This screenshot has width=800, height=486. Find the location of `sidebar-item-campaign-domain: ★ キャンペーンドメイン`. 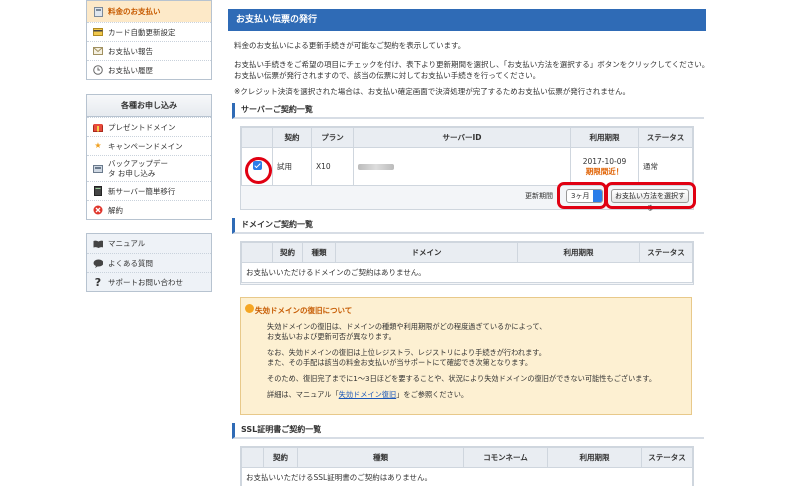

sidebar-item-campaign-domain: ★ キャンペーンドメイン is located at coordinates (149, 145).